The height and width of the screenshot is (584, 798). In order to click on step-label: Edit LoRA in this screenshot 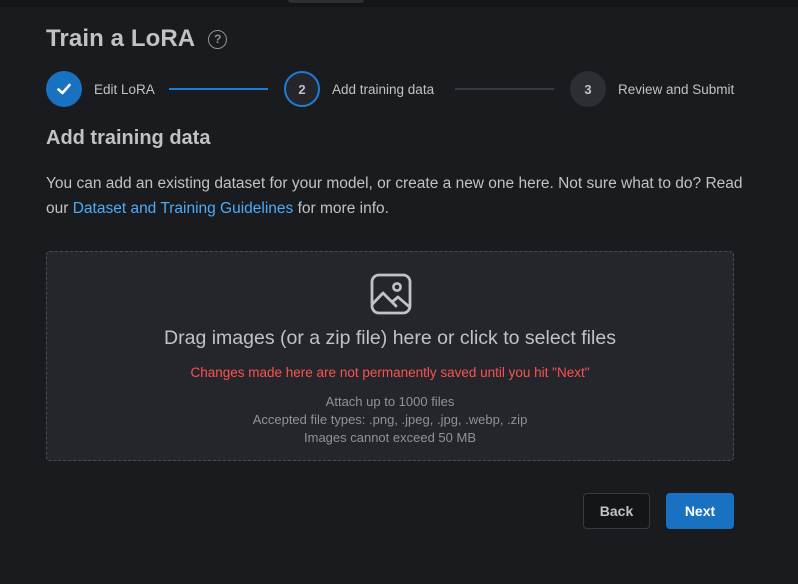, I will do `click(124, 89)`.